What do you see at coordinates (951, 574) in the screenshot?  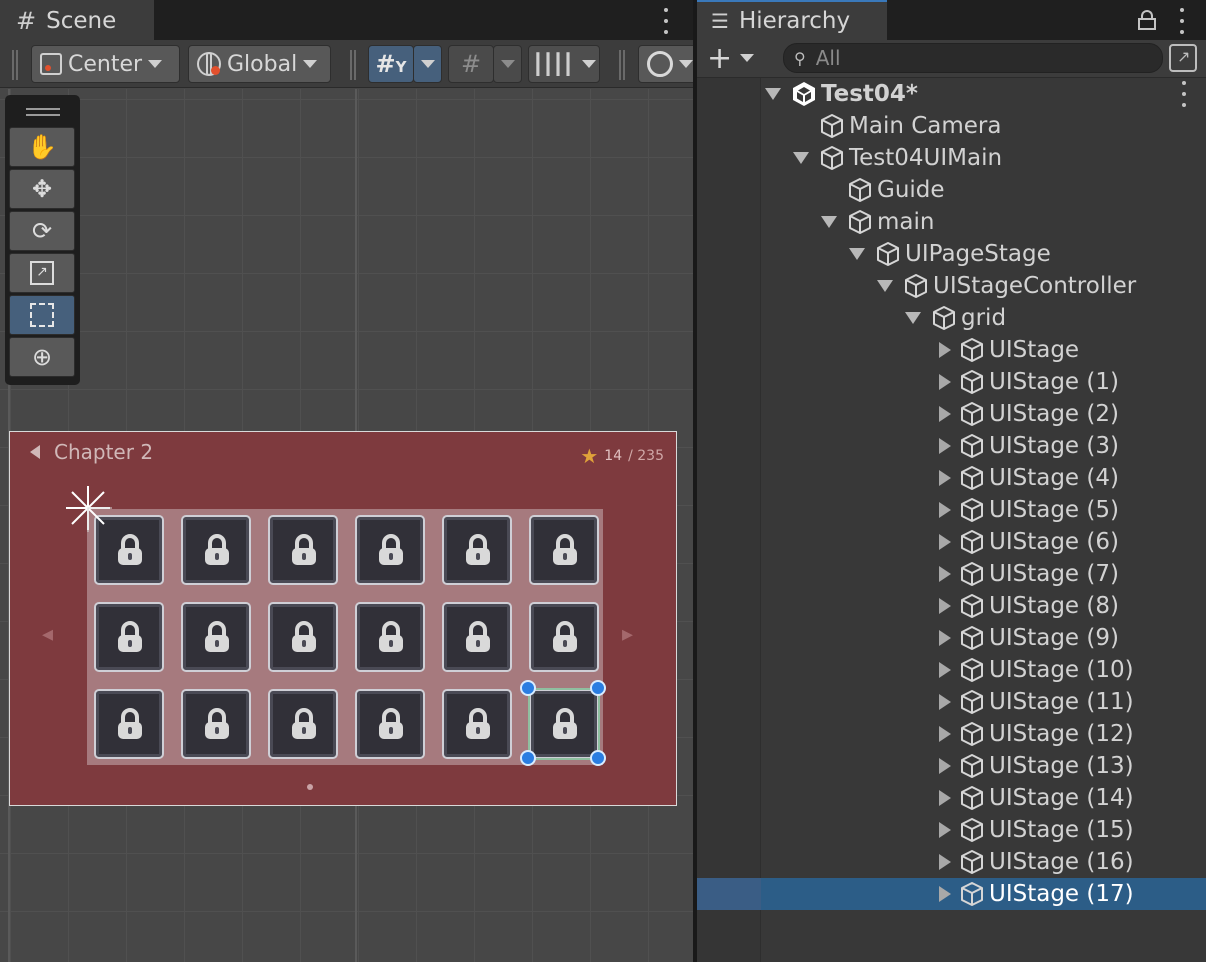 I see `hierarchy-row: UIStage (7)` at bounding box center [951, 574].